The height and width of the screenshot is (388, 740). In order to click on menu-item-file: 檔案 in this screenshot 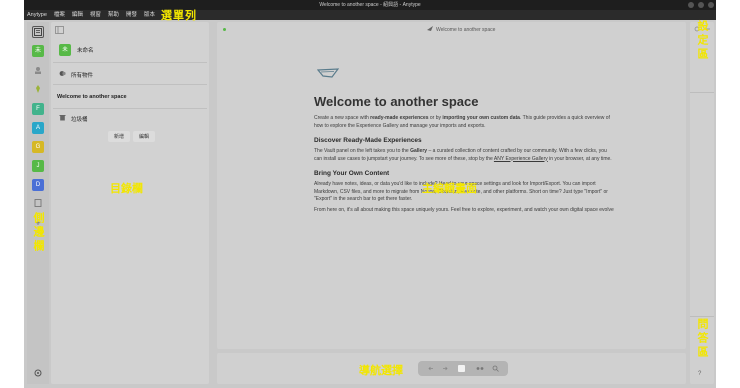, I will do `click(59, 15)`.